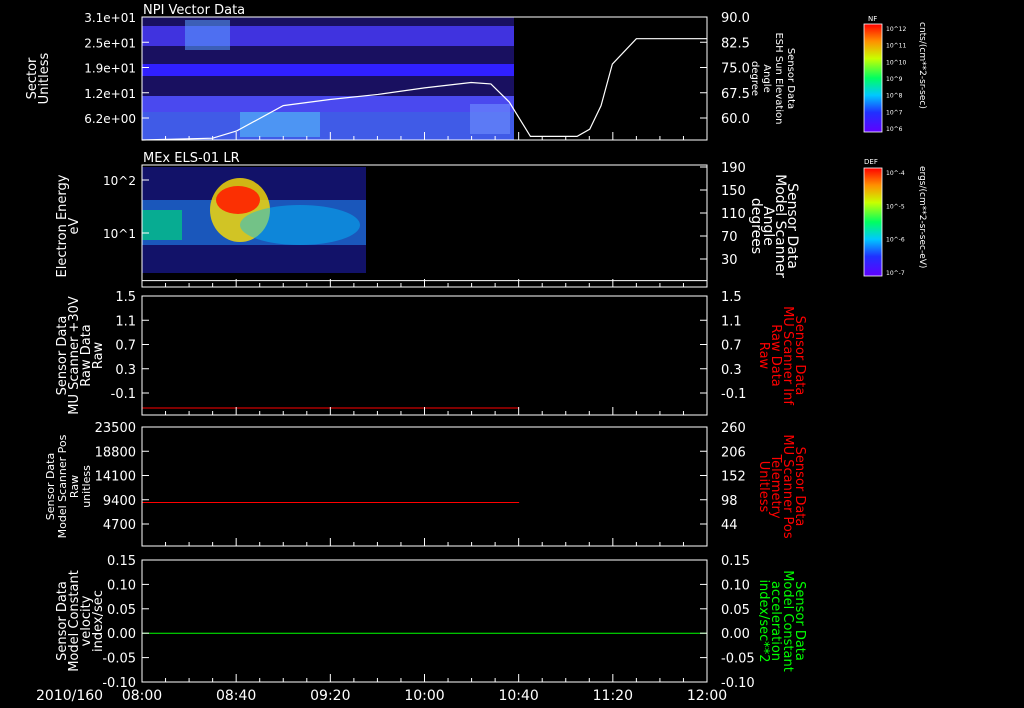  I want to click on left-axis-title-npi: SectorUnitless, so click(38, 78).